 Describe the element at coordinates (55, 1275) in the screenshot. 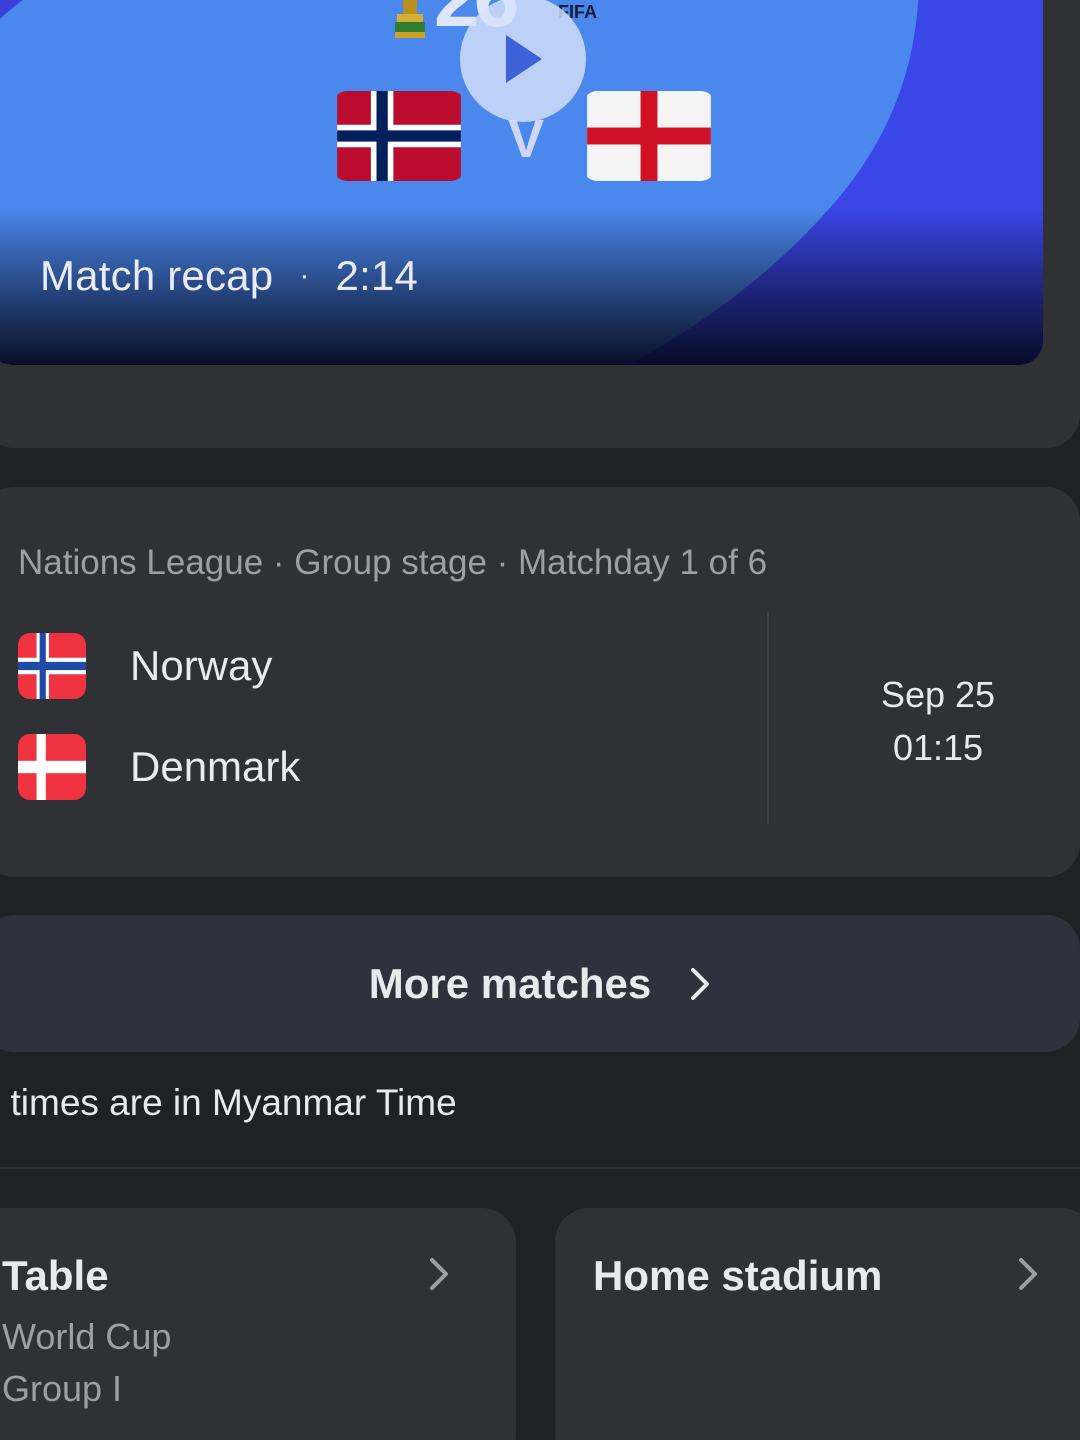

I see `table-card-title: Table` at that location.